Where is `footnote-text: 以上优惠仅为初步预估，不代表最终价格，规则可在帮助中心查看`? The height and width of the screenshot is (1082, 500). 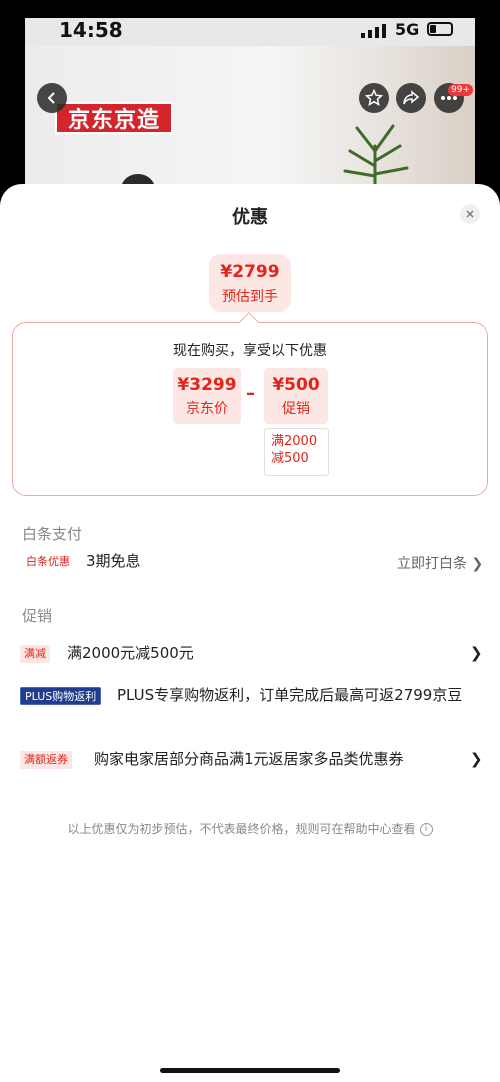 footnote-text: 以上优惠仅为初步预估，不代表最终价格，规则可在帮助中心查看 is located at coordinates (241, 829).